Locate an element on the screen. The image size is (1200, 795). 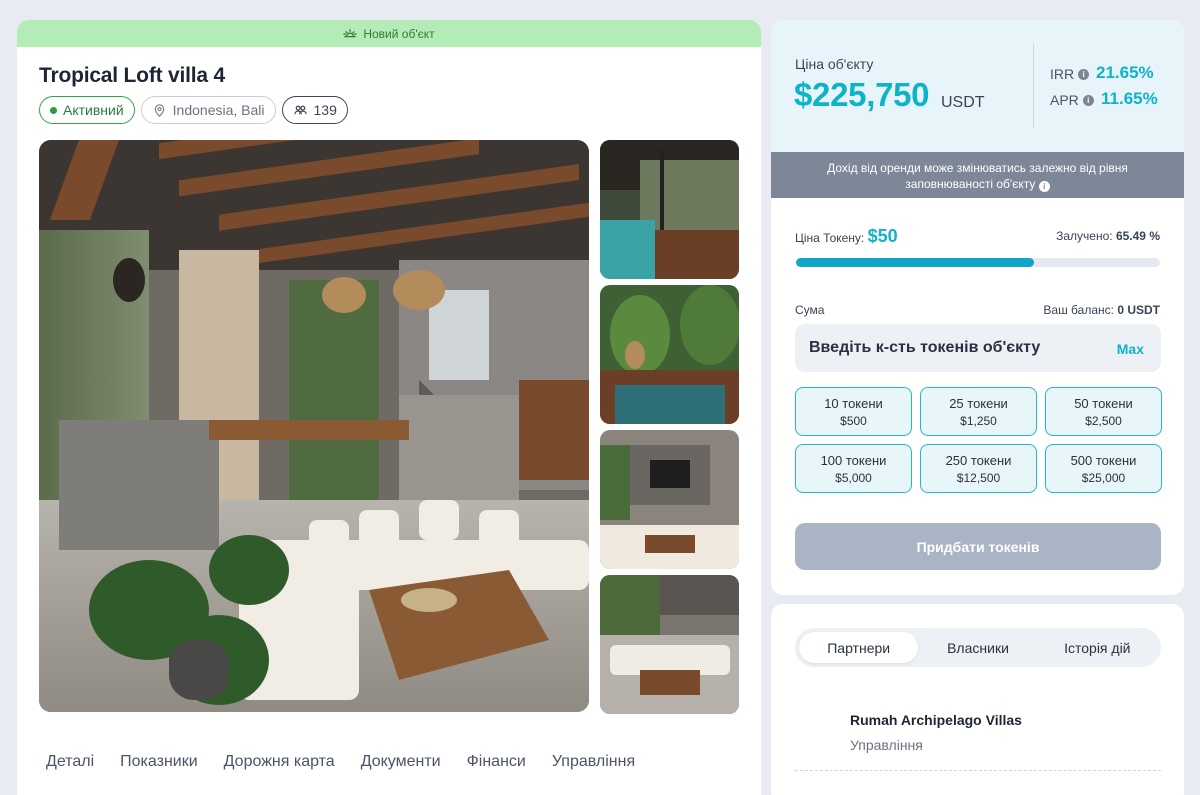
notice-line-2: заповнюваності об'єкту is located at coordinates (970, 184).